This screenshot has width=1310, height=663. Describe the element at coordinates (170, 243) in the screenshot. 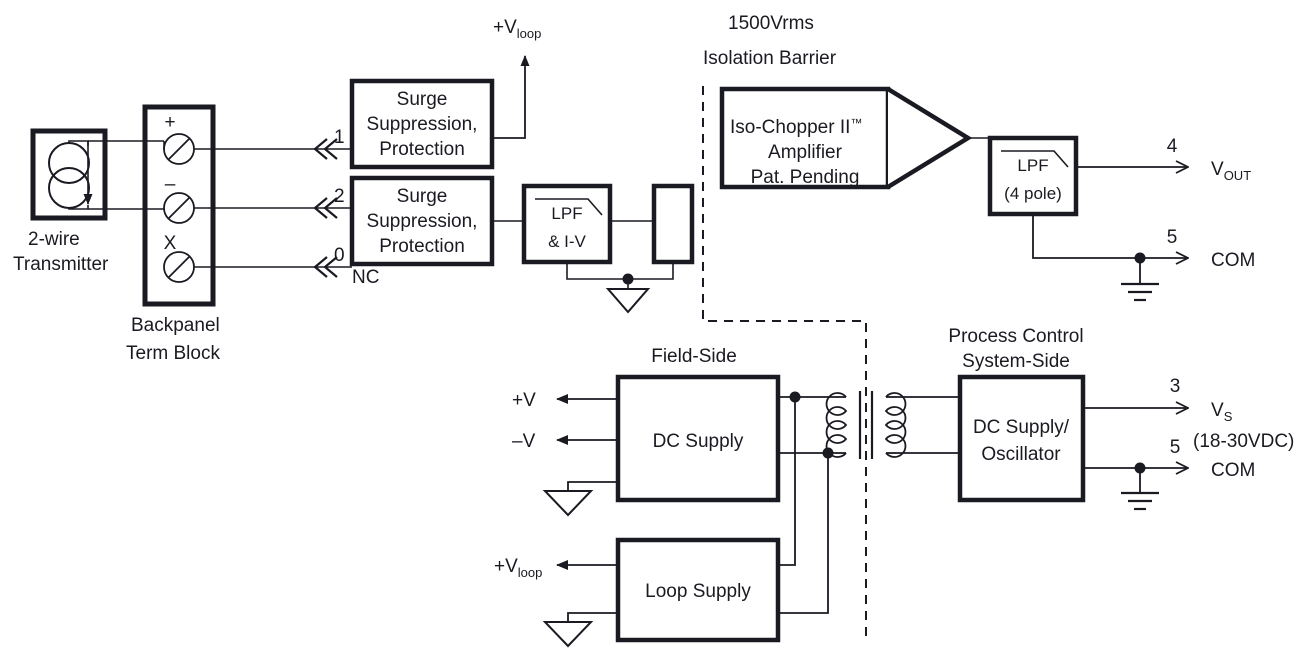

I see `terminal-x-mark: X` at that location.